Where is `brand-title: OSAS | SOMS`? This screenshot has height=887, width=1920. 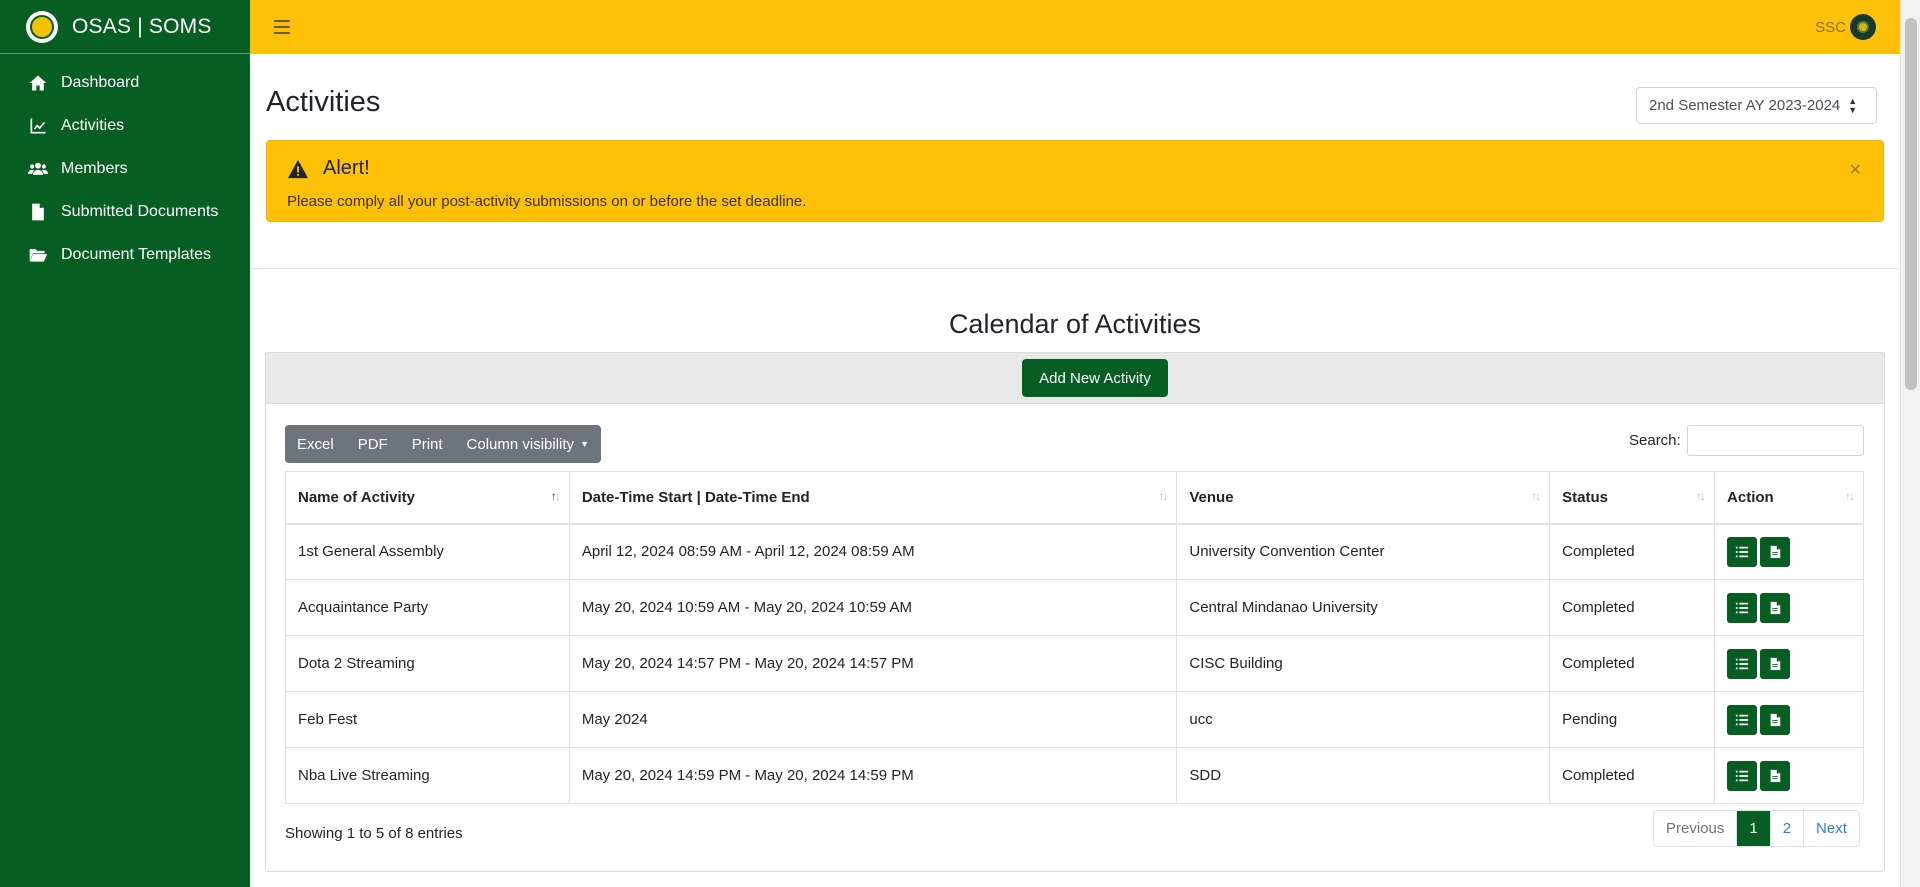
brand-title: OSAS | SOMS is located at coordinates (142, 26).